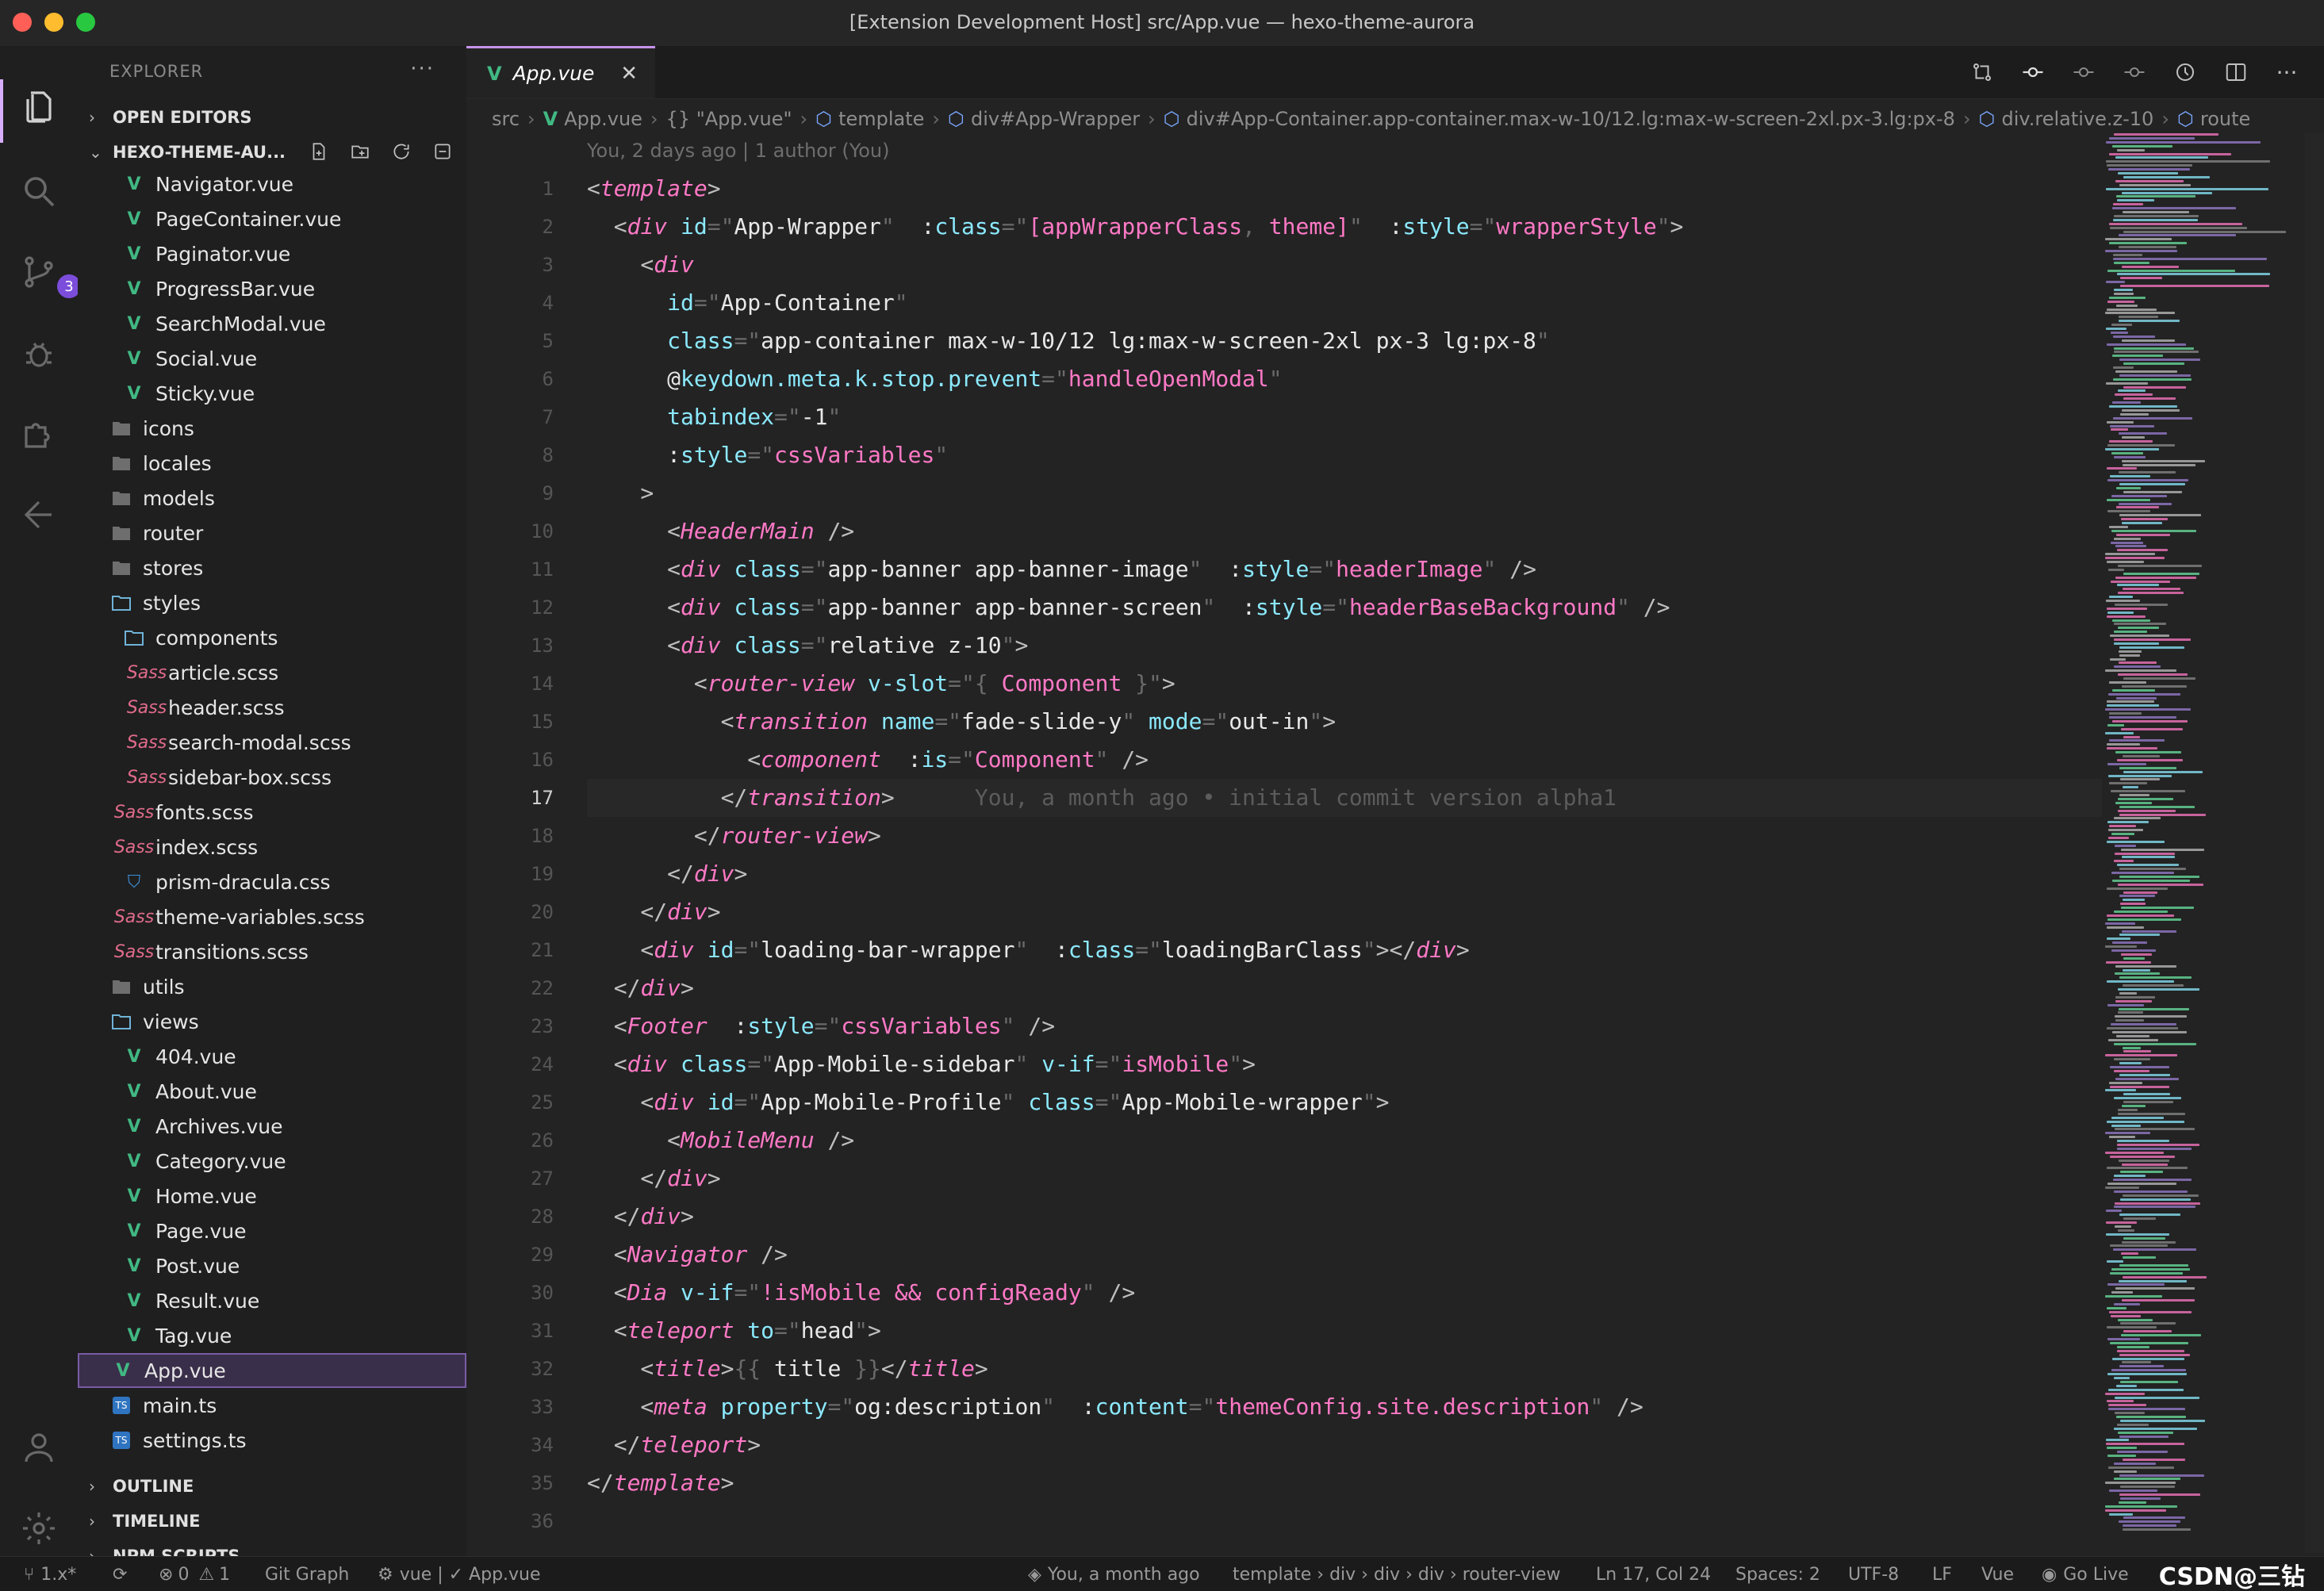  I want to click on new-folder-icon, so click(360, 151).